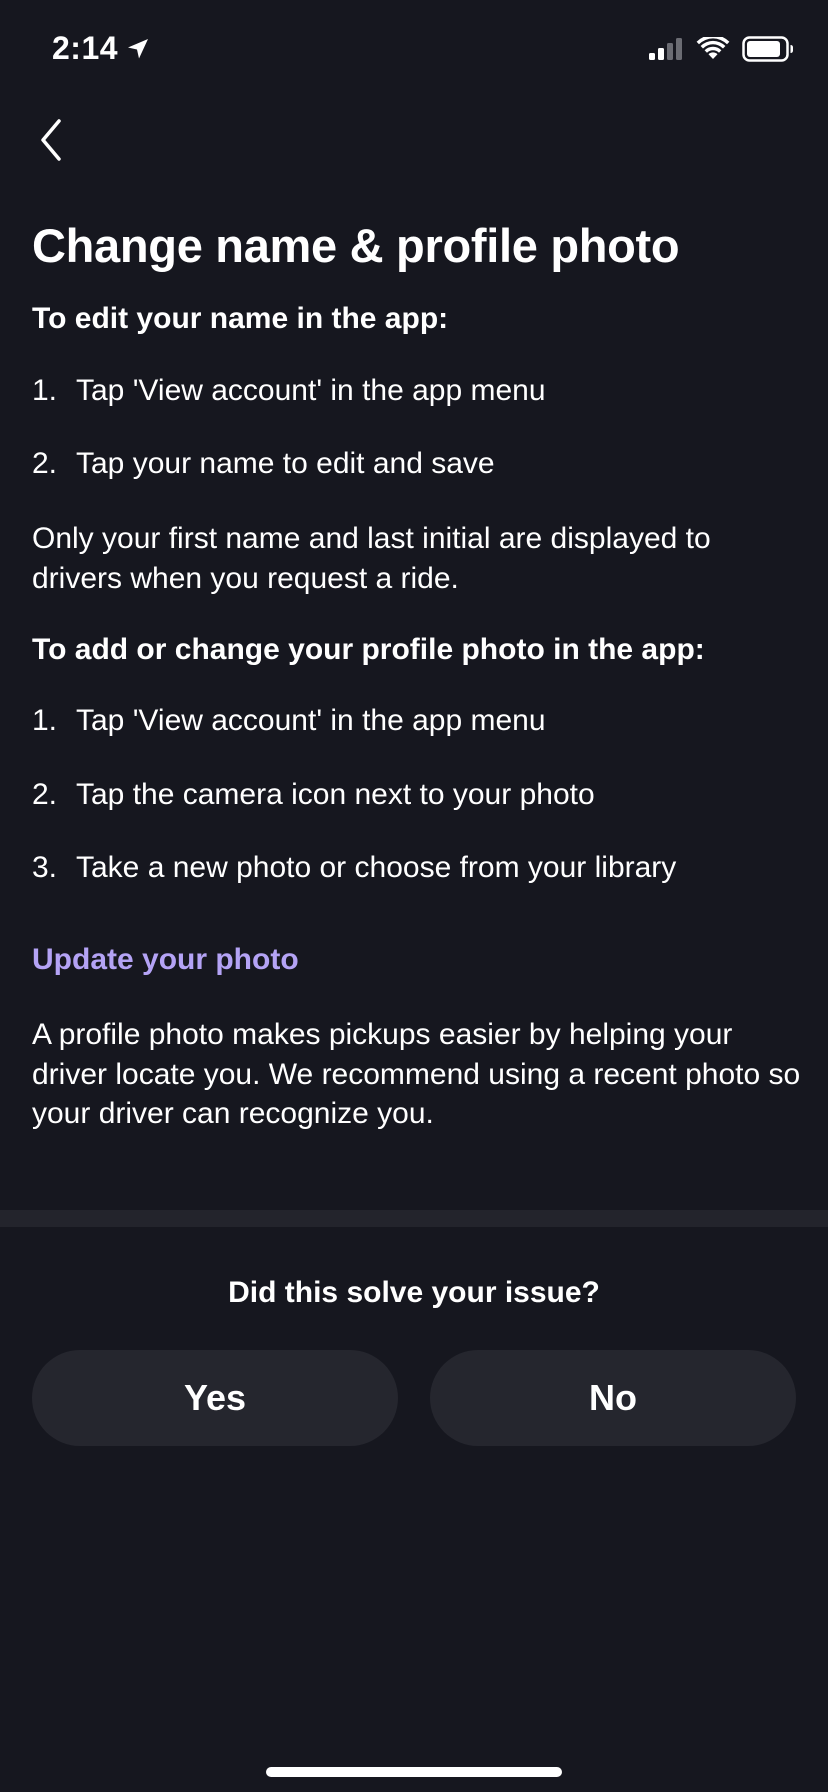  What do you see at coordinates (713, 48) in the screenshot?
I see `wifi-icon` at bounding box center [713, 48].